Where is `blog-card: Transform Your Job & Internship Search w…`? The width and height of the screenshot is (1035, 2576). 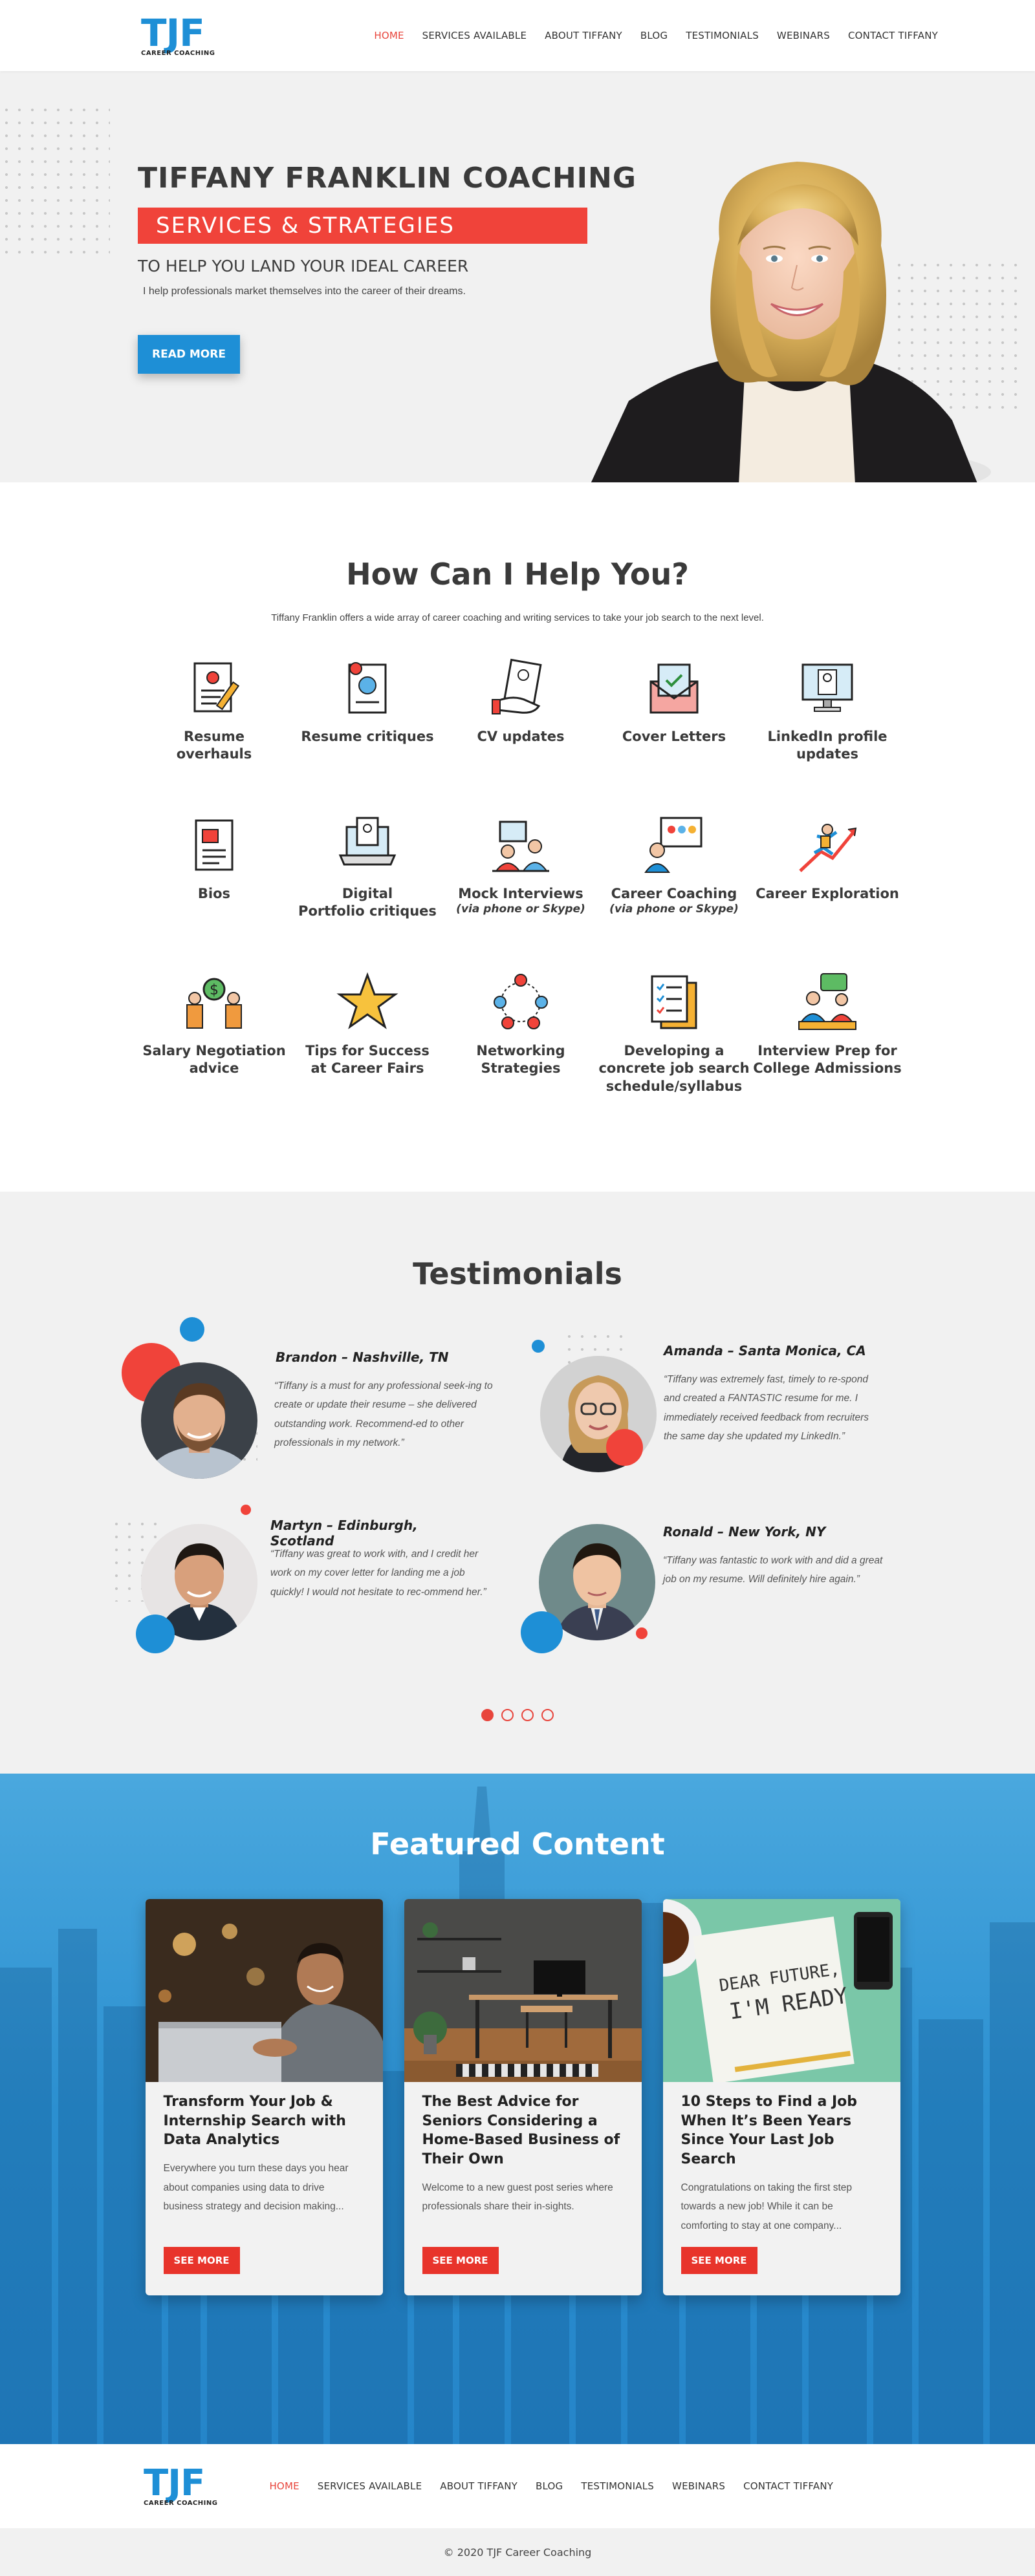 blog-card: Transform Your Job & Internship Search w… is located at coordinates (264, 2097).